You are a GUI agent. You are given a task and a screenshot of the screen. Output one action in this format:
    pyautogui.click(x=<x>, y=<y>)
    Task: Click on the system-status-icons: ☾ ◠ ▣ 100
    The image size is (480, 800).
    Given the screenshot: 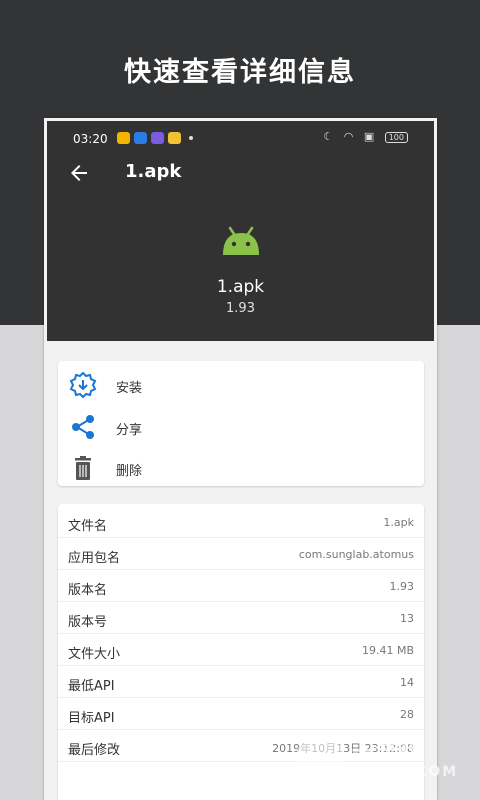 What is the action you would take?
    pyautogui.click(x=362, y=136)
    